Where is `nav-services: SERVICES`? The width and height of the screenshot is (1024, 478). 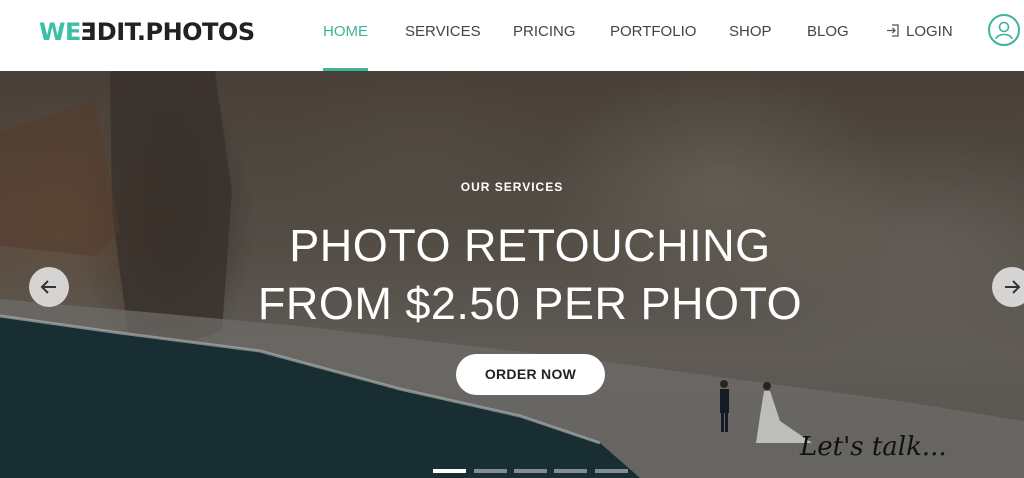
nav-services: SERVICES is located at coordinates (443, 35).